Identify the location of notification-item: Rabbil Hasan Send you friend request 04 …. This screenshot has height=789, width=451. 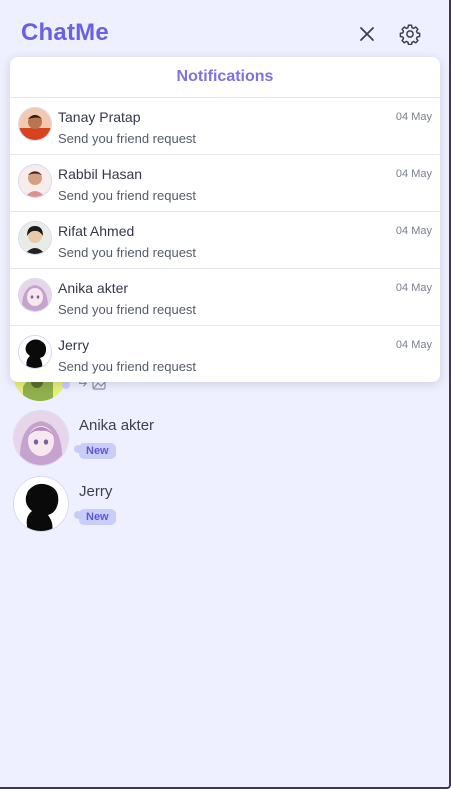
(225, 183).